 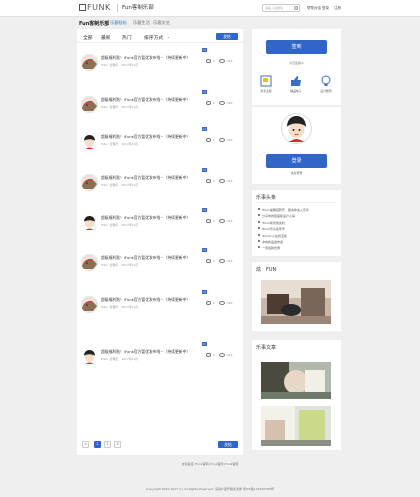 I want to click on post-button-bottom: 发帖, so click(x=228, y=444).